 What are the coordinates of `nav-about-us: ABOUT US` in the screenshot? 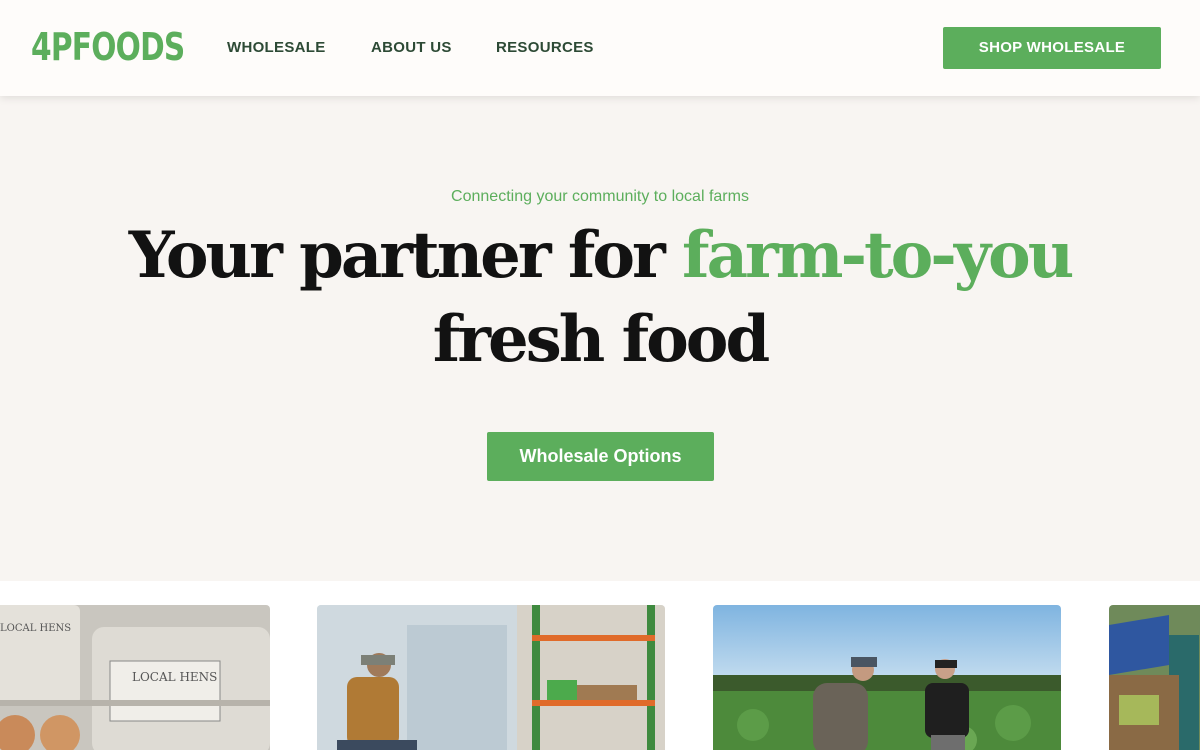 It's located at (411, 48).